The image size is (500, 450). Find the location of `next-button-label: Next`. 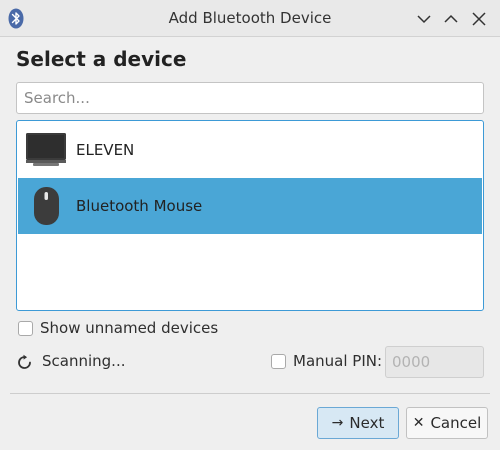

next-button-label: Next is located at coordinates (367, 423).